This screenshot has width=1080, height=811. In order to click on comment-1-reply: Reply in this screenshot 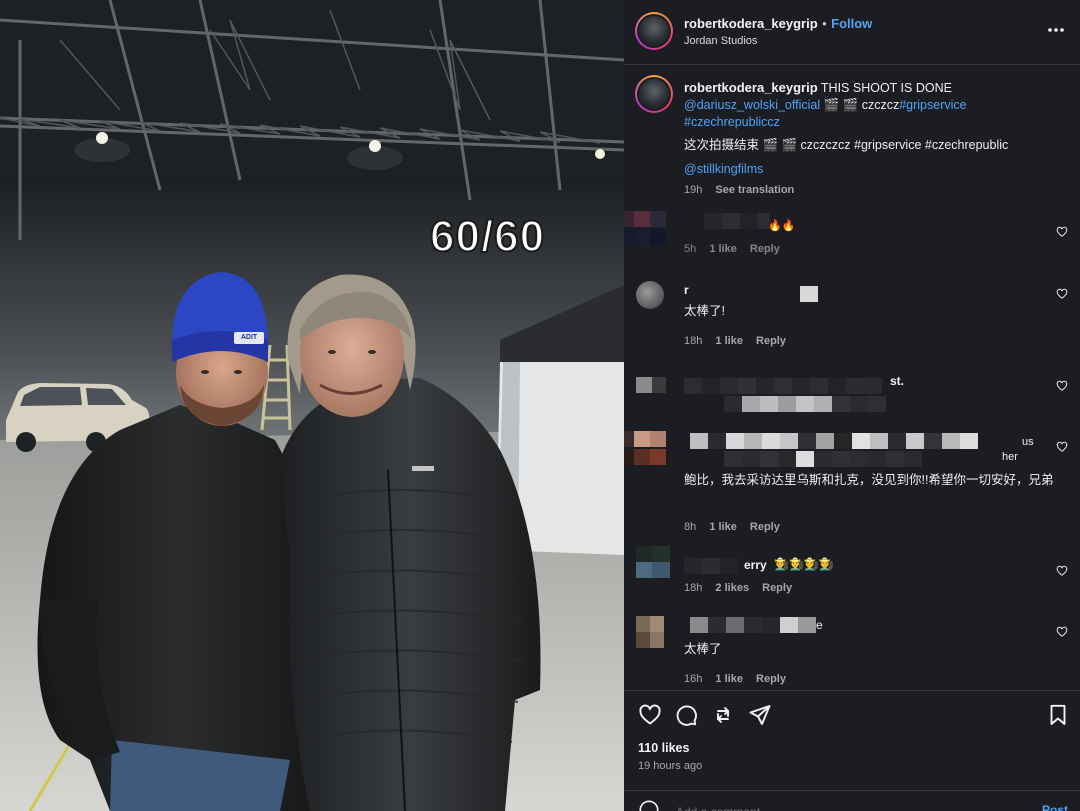, I will do `click(765, 249)`.